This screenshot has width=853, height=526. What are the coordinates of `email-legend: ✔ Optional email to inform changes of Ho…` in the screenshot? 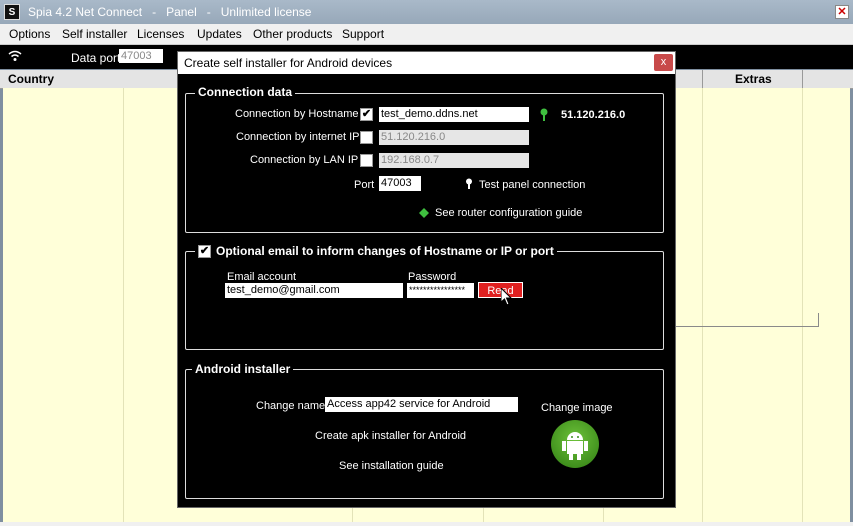 It's located at (376, 251).